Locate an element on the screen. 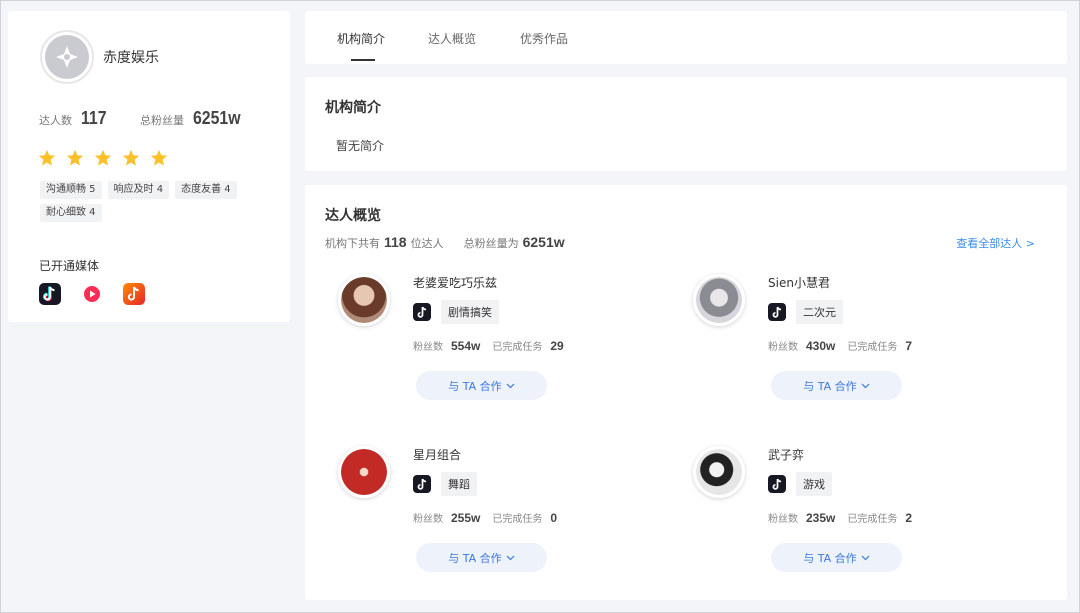 This screenshot has width=1080, height=613. view-all-creators-link: 查看全部达人 > is located at coordinates (995, 243).